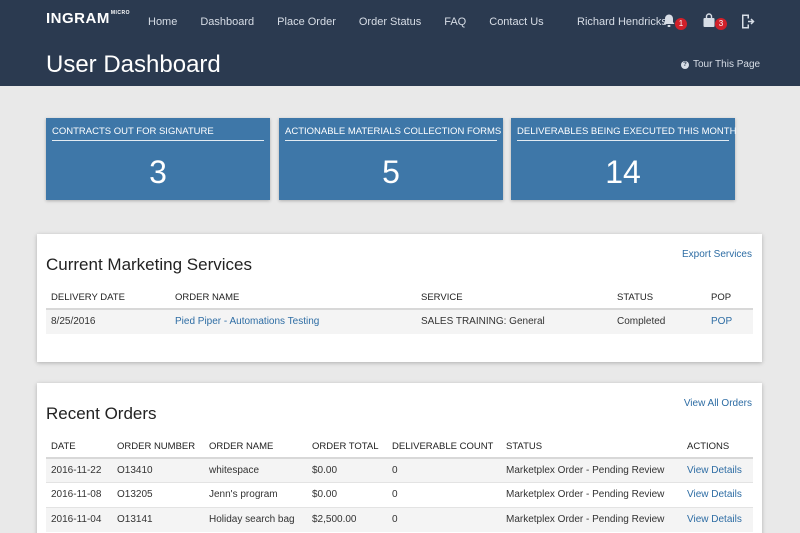  I want to click on order-name-cell: Holiday search bag, so click(255, 519).